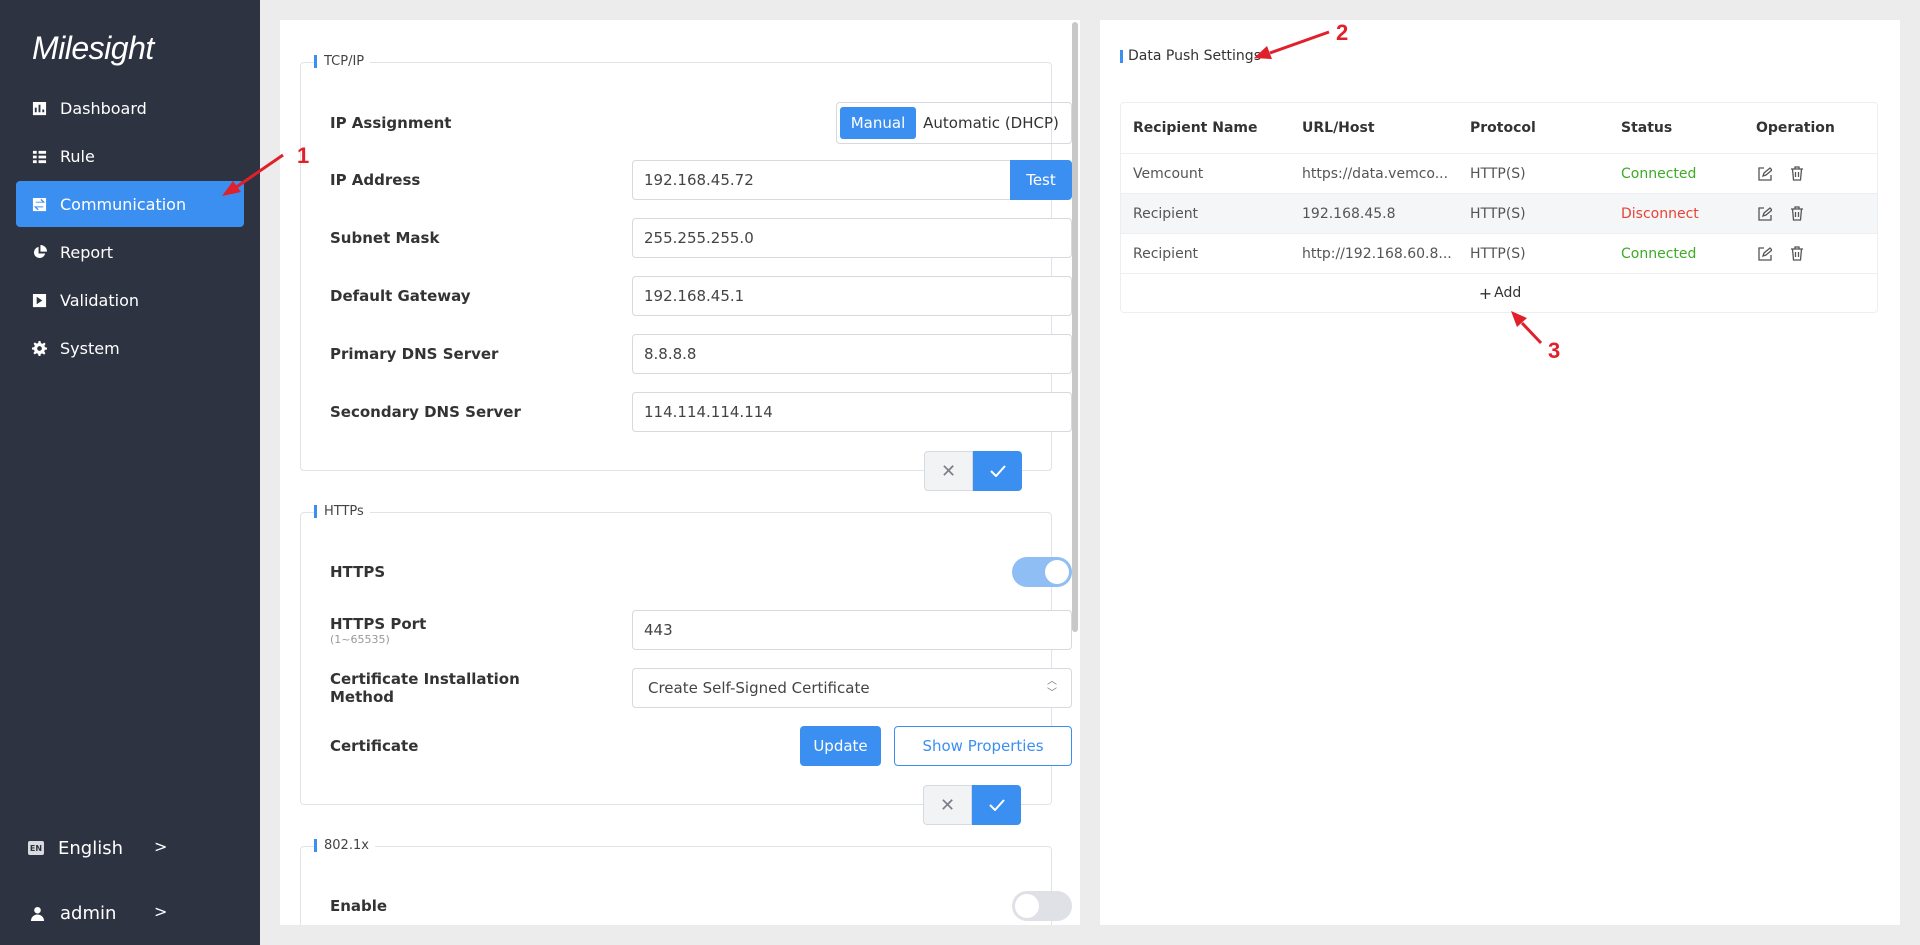  What do you see at coordinates (1338, 128) in the screenshot?
I see `column-header: URL/Host` at bounding box center [1338, 128].